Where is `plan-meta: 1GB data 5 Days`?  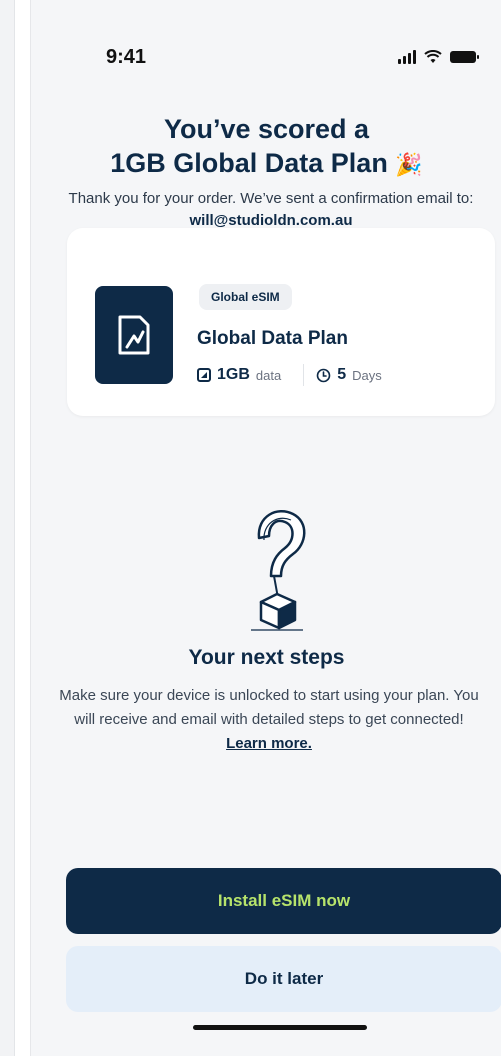
plan-meta: 1GB data 5 Days is located at coordinates (289, 375).